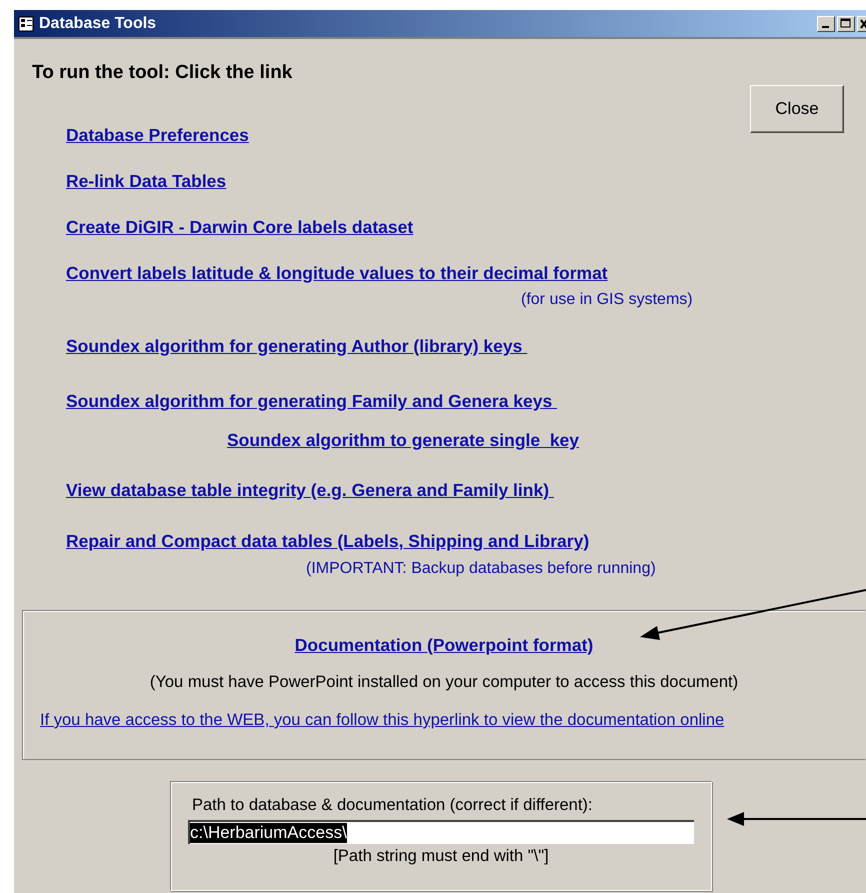 The width and height of the screenshot is (866, 893). Describe the element at coordinates (861, 24) in the screenshot. I see `close-icon` at that location.